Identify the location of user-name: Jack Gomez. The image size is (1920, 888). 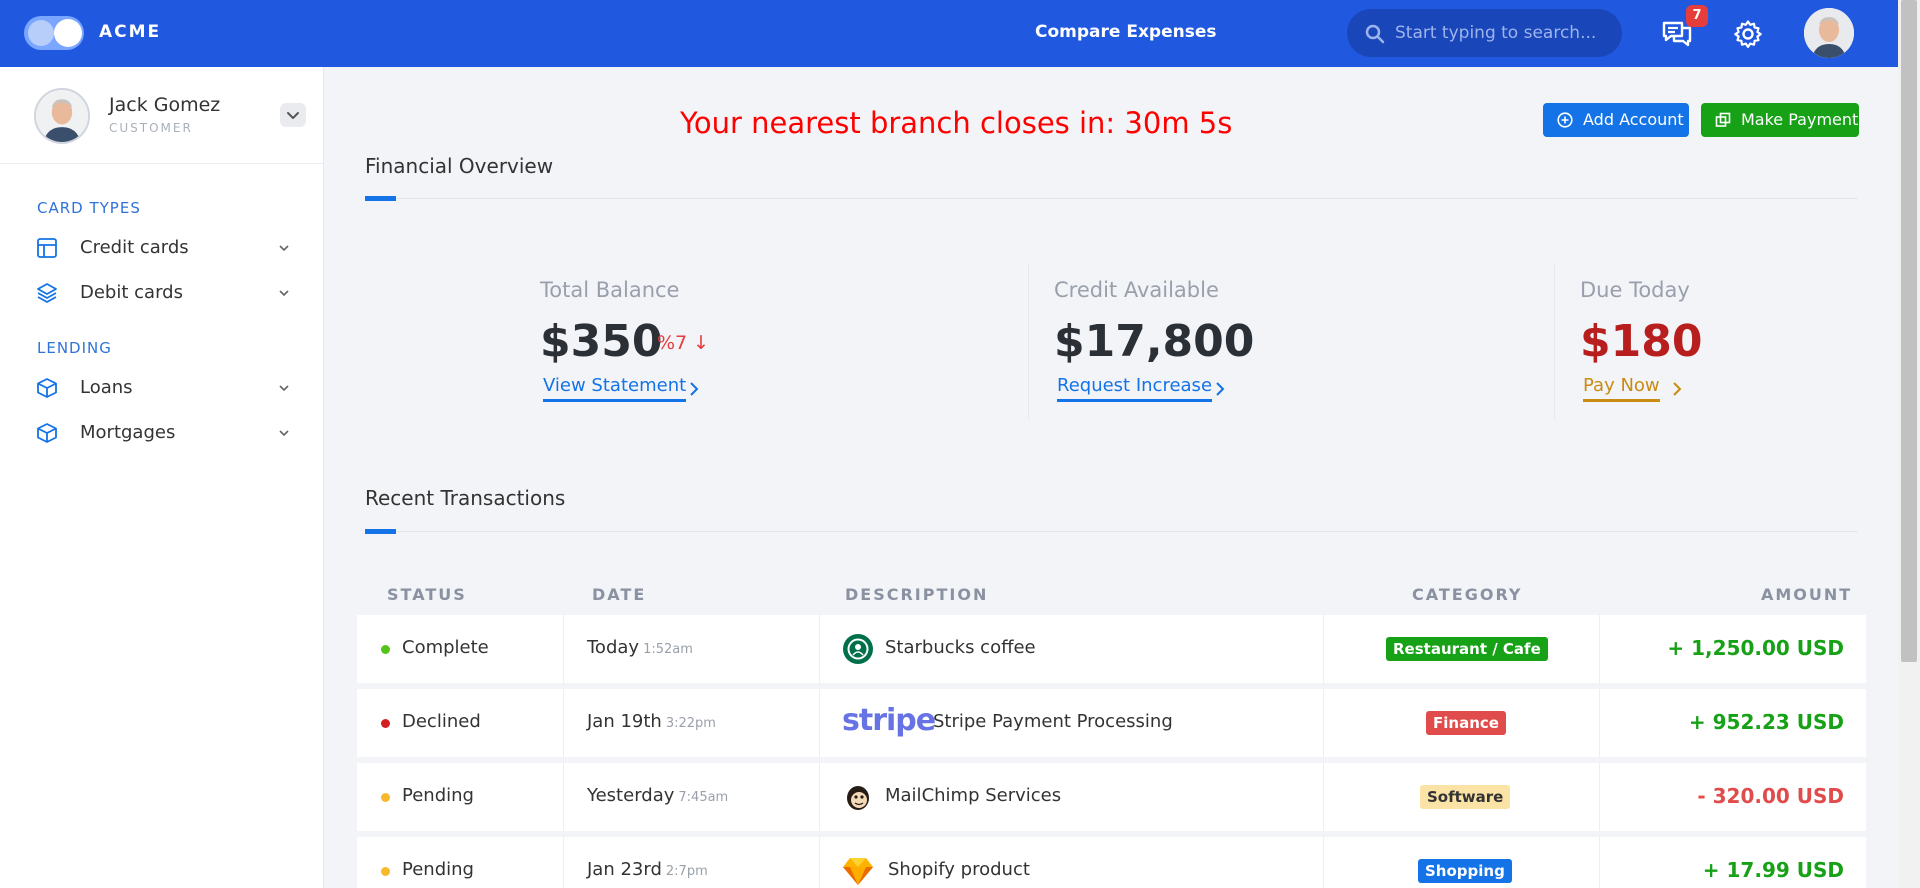
(165, 105).